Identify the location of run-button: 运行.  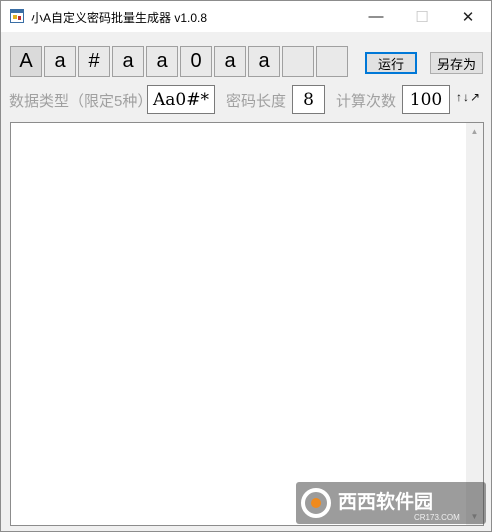
(391, 63).